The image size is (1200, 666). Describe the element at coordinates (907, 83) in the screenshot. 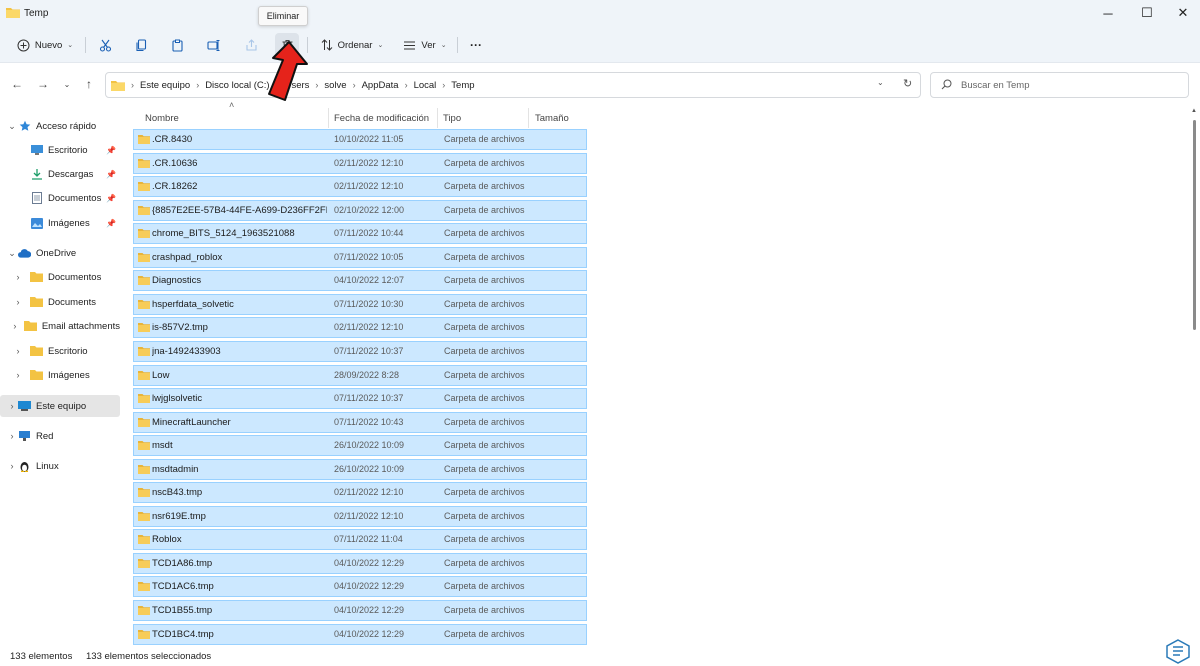

I see `refresh-icon: ↻` at that location.